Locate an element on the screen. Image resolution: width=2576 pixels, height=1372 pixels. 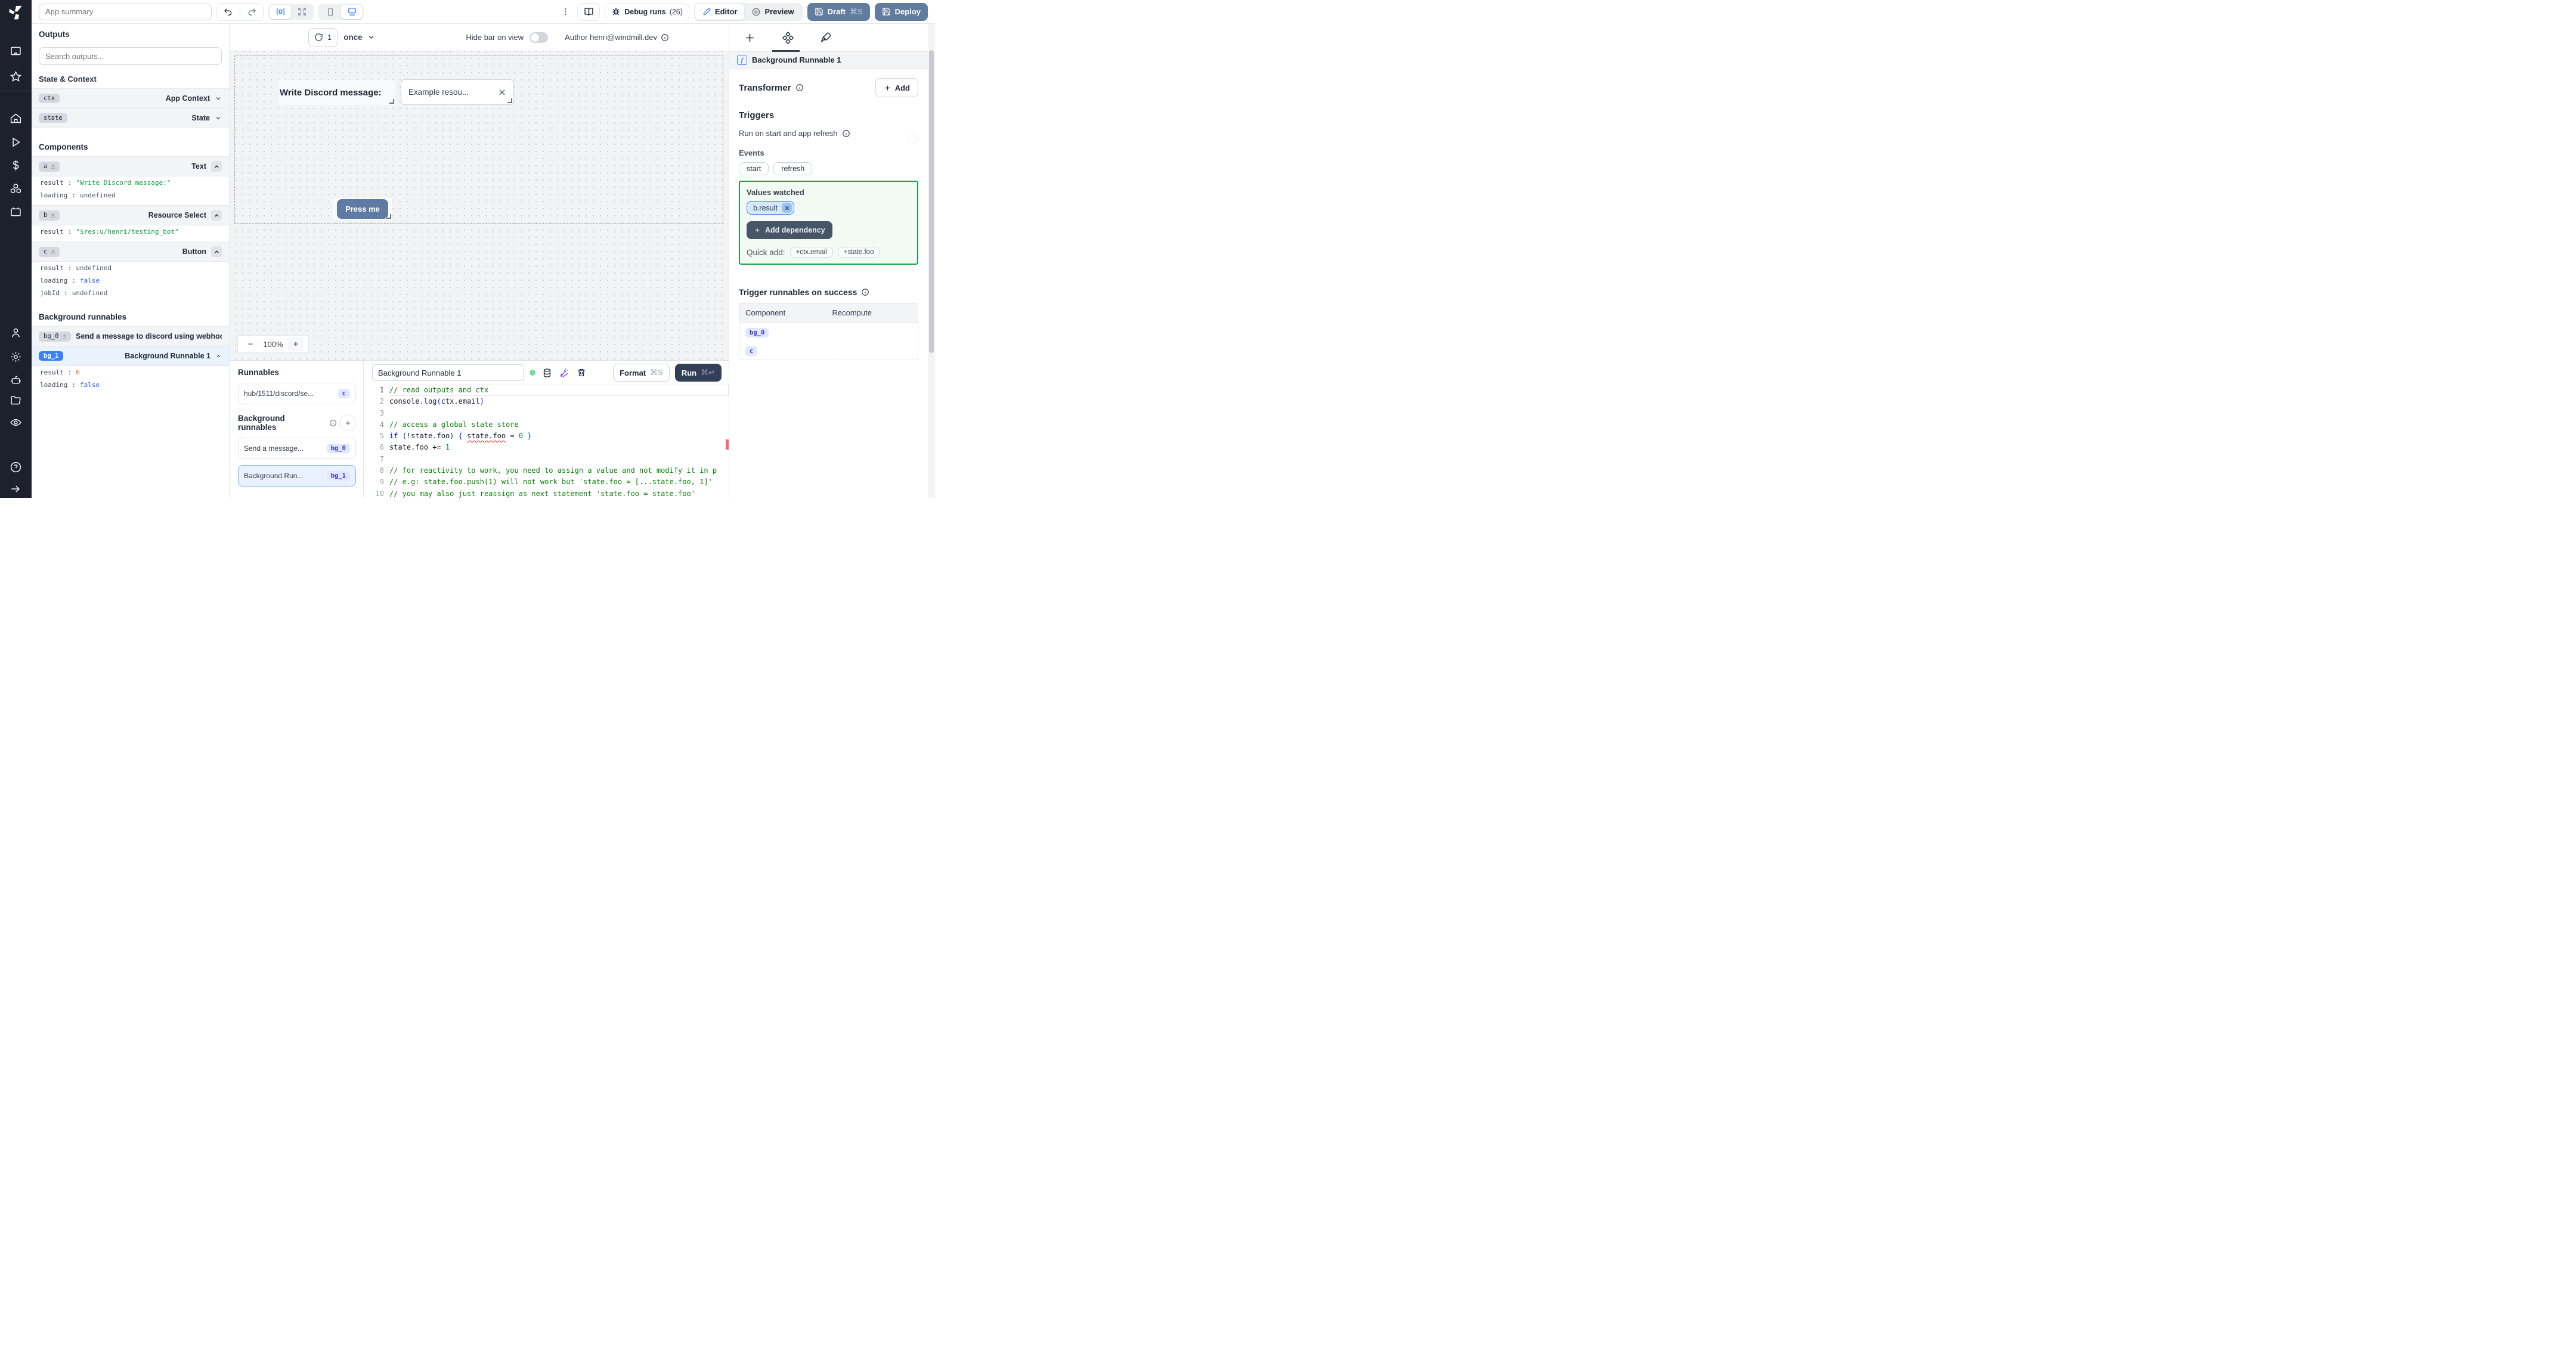
hide-bar-toggle is located at coordinates (539, 37).